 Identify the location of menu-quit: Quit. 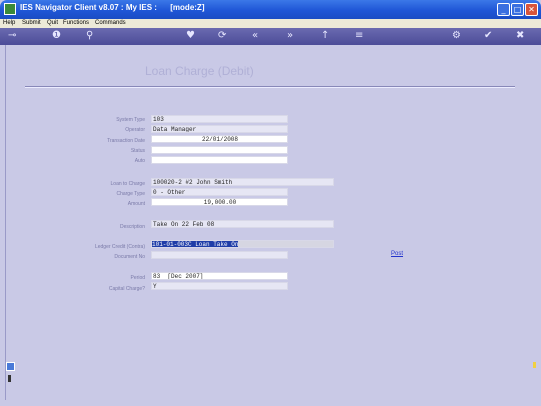
(52, 23).